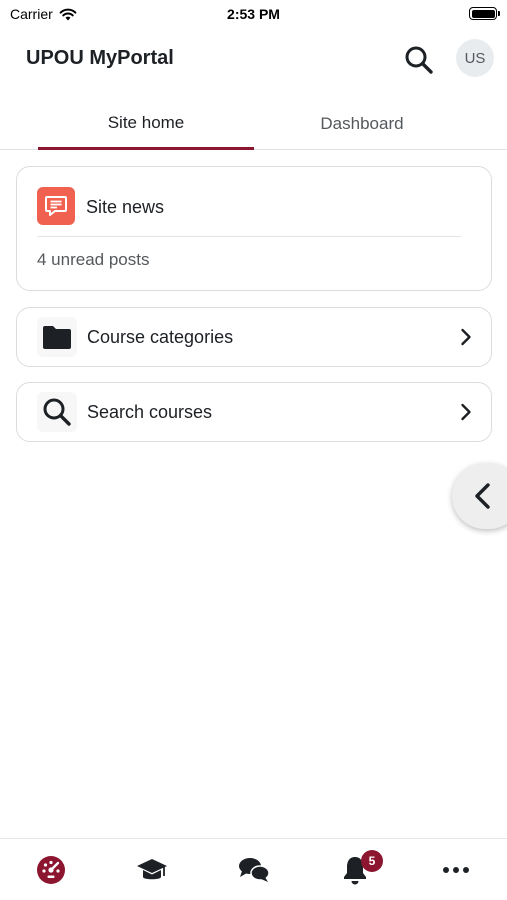  I want to click on folder-icon, so click(57, 337).